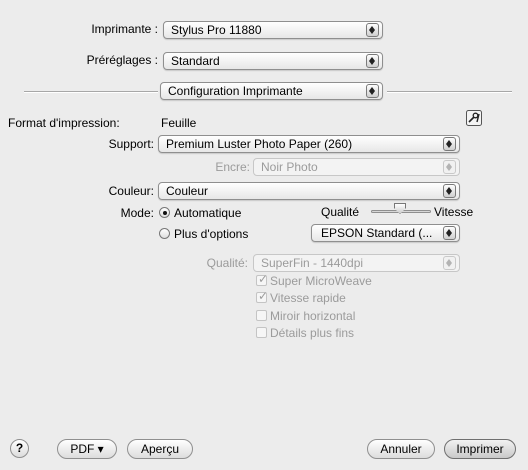 The image size is (528, 470). I want to click on support-popup: Premium Luster Photo Paper (260), so click(309, 144).